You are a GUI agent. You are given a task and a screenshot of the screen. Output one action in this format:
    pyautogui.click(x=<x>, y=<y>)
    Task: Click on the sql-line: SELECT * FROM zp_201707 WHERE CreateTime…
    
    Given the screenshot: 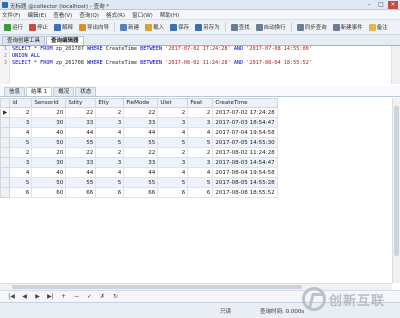 What is the action you would take?
    pyautogui.click(x=162, y=49)
    